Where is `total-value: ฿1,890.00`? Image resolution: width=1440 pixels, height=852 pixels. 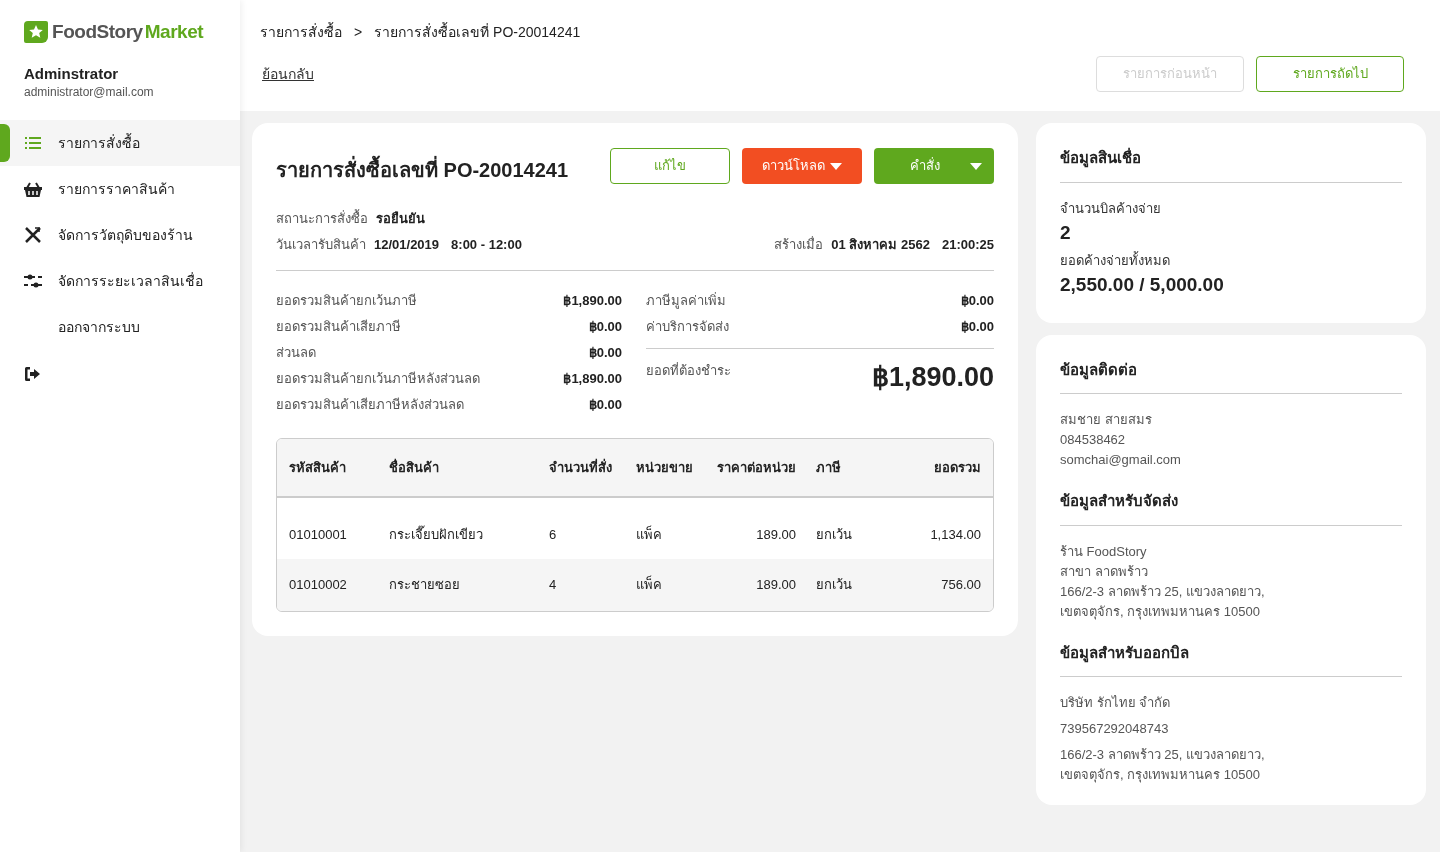 total-value: ฿1,890.00 is located at coordinates (932, 377).